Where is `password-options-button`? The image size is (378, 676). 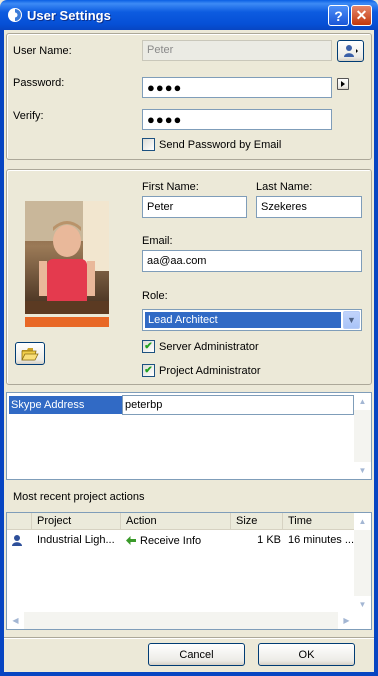
password-options-button is located at coordinates (343, 84).